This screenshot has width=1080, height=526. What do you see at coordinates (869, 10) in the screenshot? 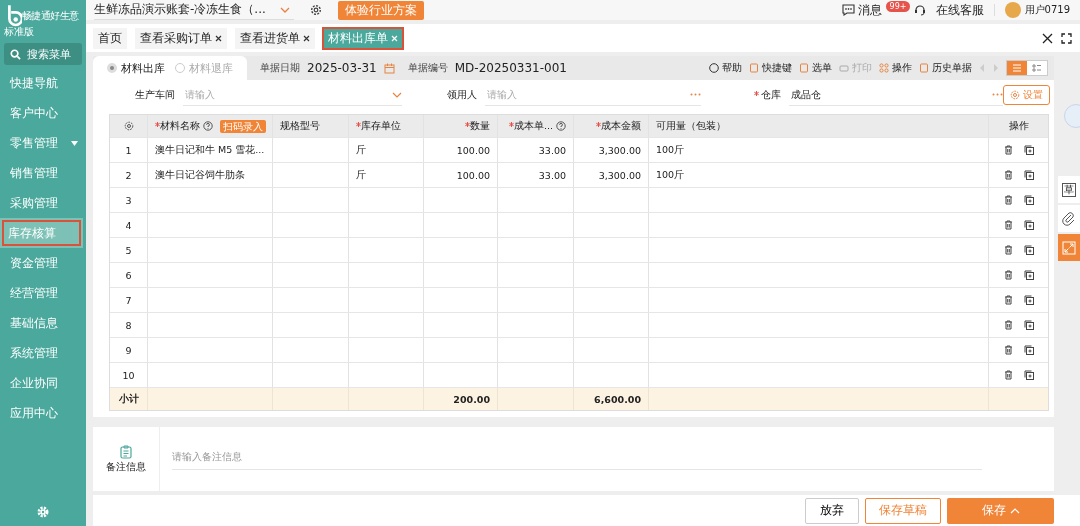
I see `messages-link: 消息` at bounding box center [869, 10].